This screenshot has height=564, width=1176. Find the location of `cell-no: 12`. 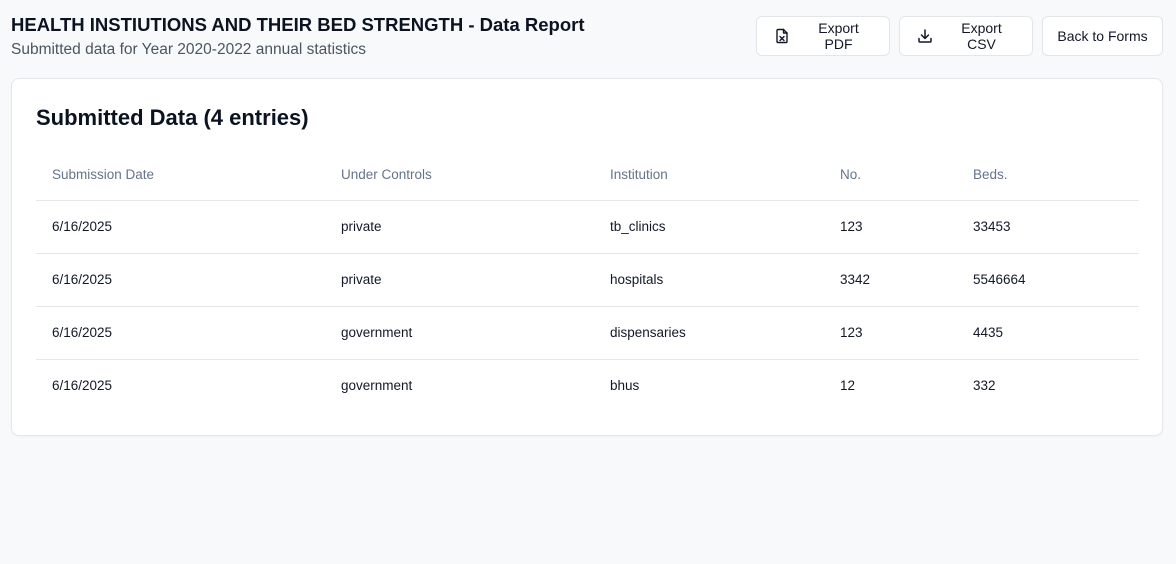

cell-no: 12 is located at coordinates (848, 386).